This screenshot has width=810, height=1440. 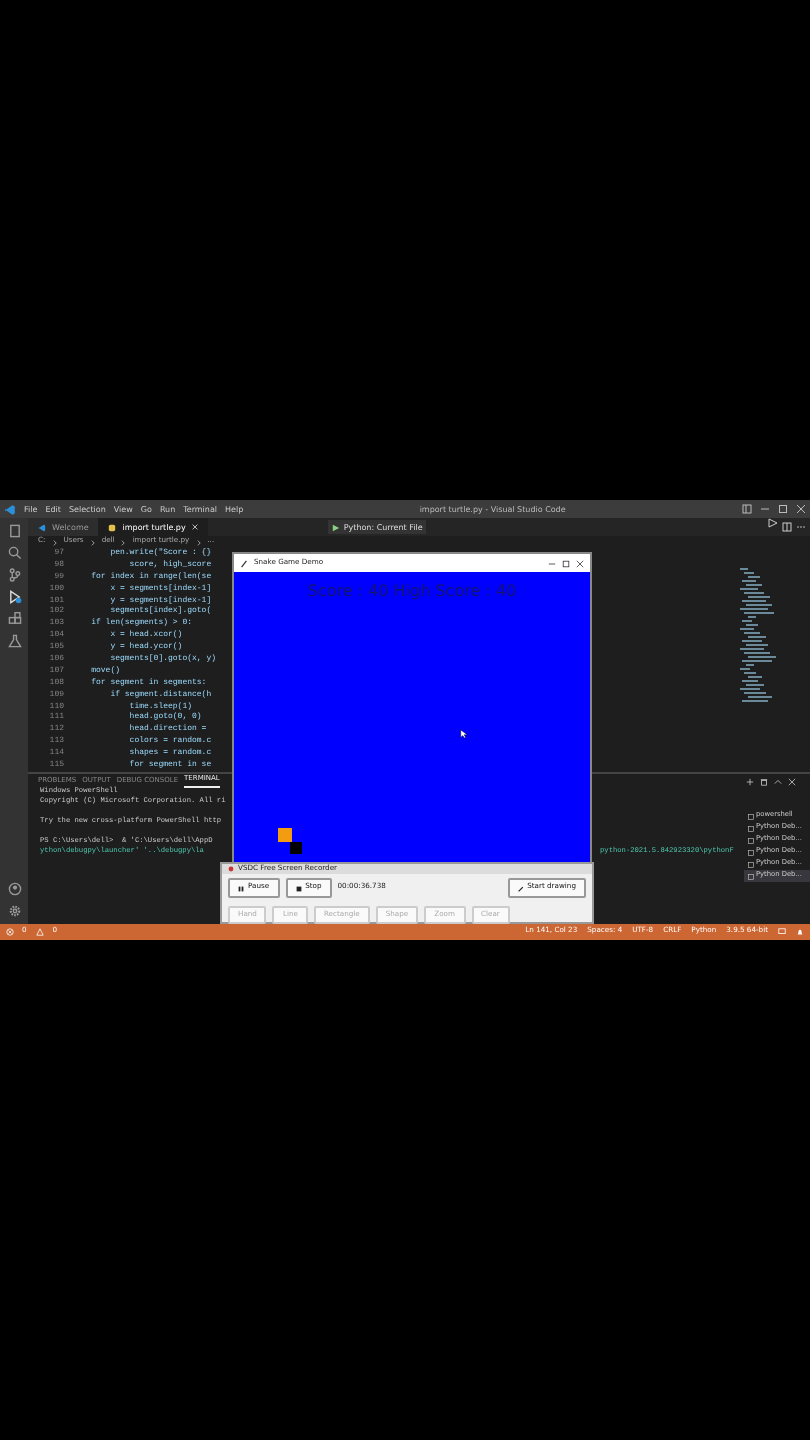 I want to click on flask-icon, so click(x=14, y=641).